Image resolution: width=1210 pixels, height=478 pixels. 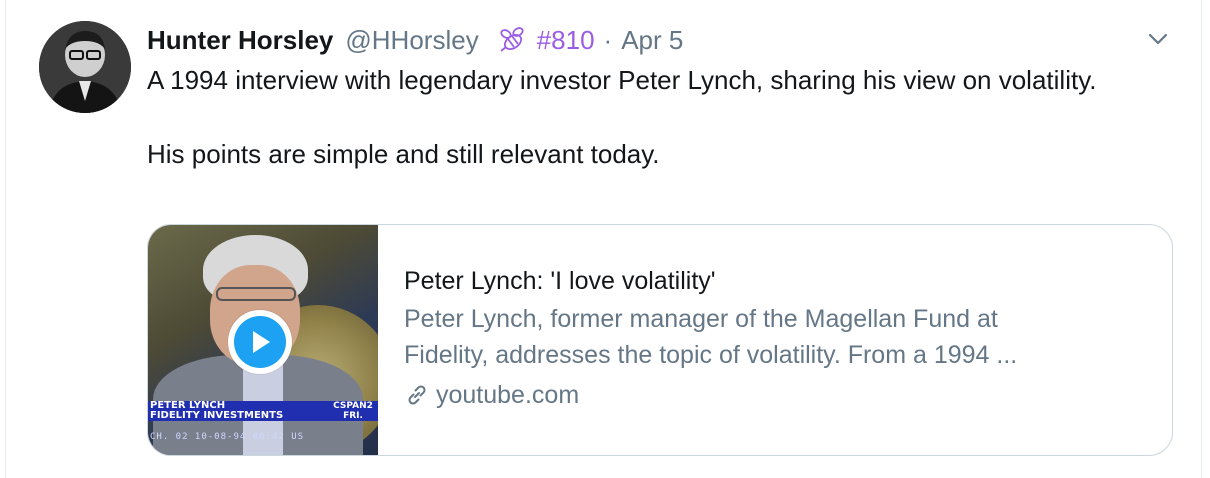 What do you see at coordinates (240, 40) in the screenshot?
I see `author-name: Hunter Horsley` at bounding box center [240, 40].